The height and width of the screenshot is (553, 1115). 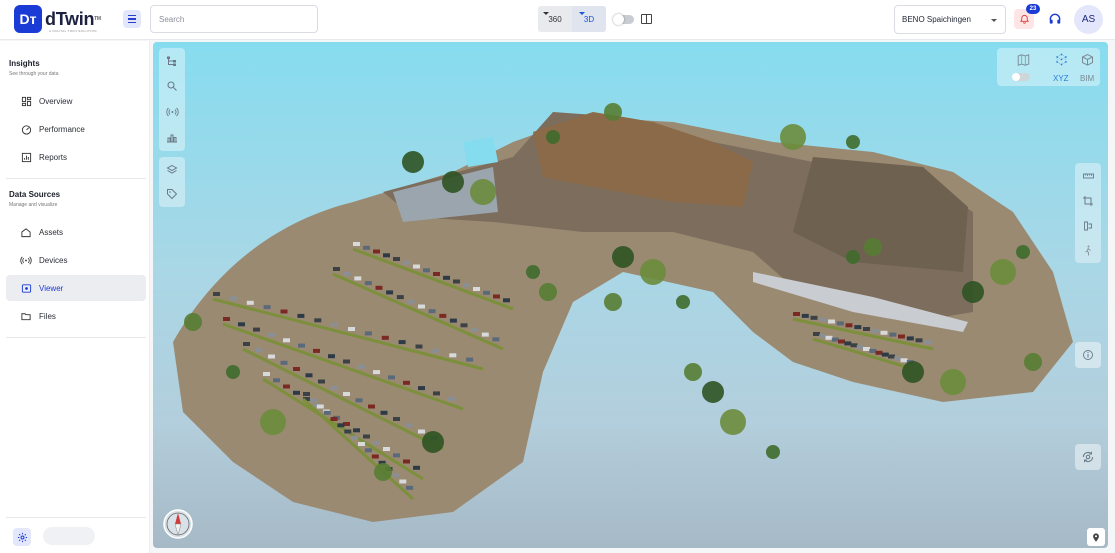 What do you see at coordinates (936, 19) in the screenshot?
I see `site-select-value: BENO Spaichingen` at bounding box center [936, 19].